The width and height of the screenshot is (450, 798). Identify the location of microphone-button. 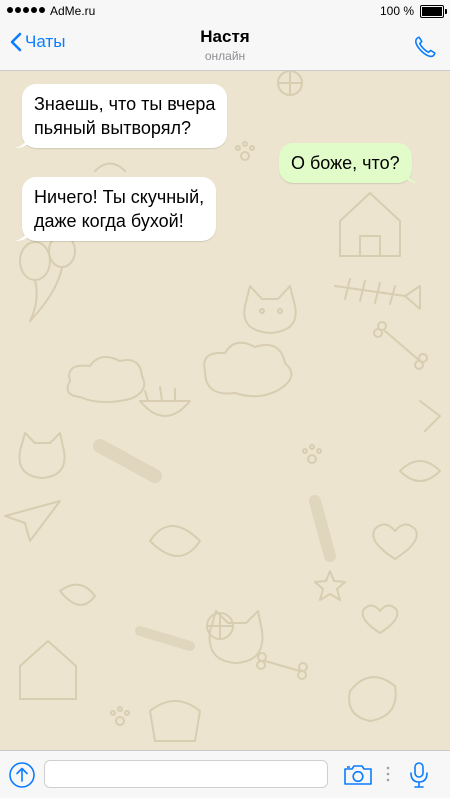
(419, 777).